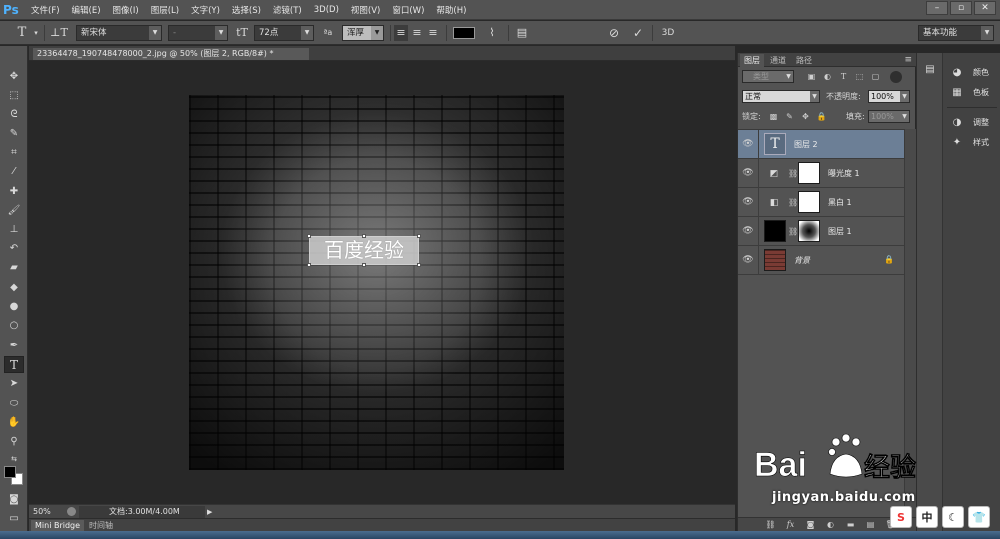  What do you see at coordinates (522, 33) in the screenshot?
I see `character-panel-icon: ▤` at bounding box center [522, 33].